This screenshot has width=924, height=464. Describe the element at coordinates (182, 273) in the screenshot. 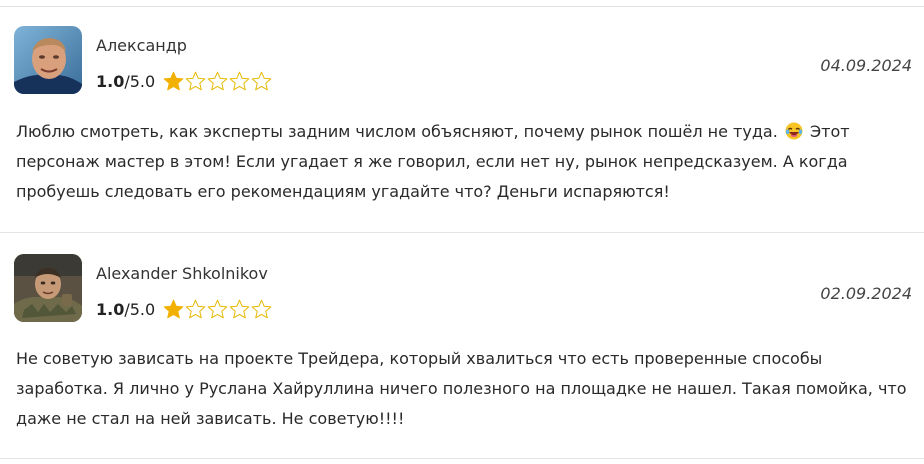

I see `author-name: Alexander Shkolnikov` at that location.